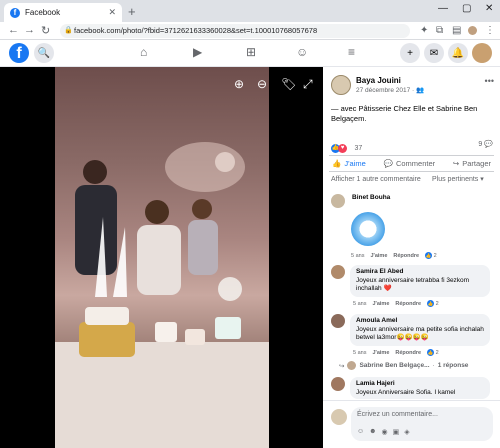 This screenshot has height=448, width=500. I want to click on like-button: 👍 J'aime, so click(349, 163).